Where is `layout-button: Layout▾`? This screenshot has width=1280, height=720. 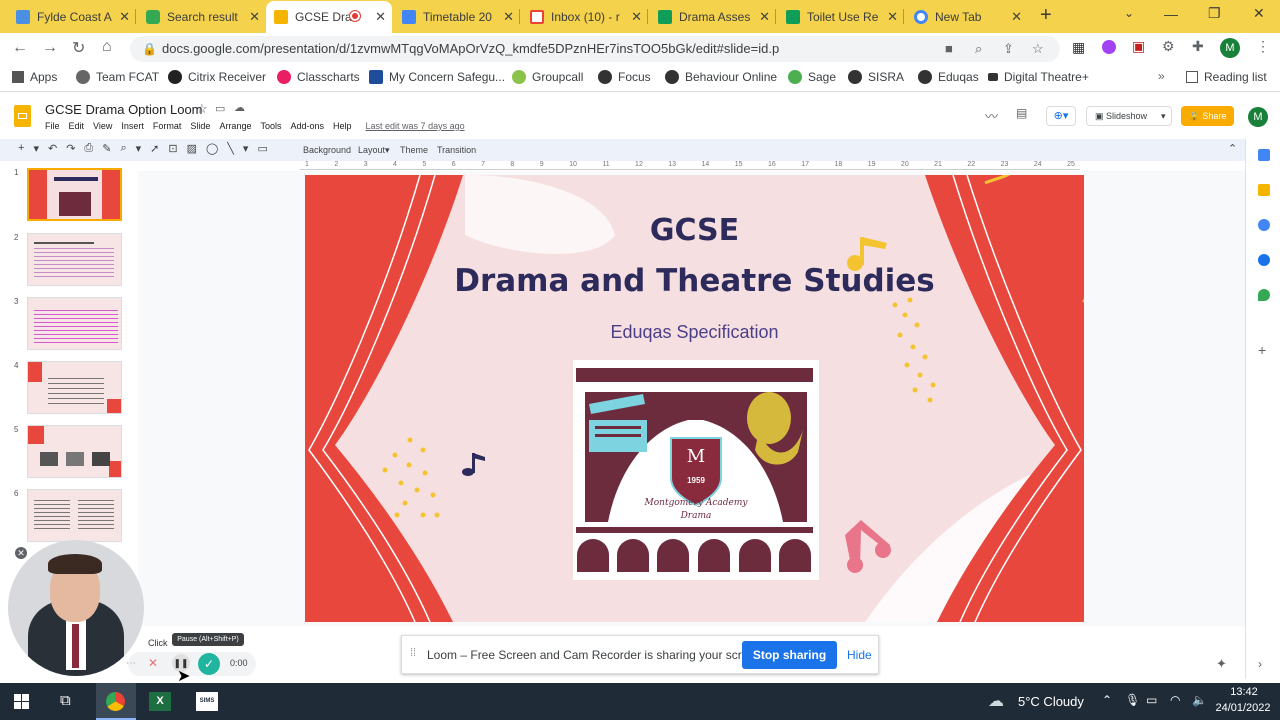
layout-button: Layout▾ is located at coordinates (374, 150).